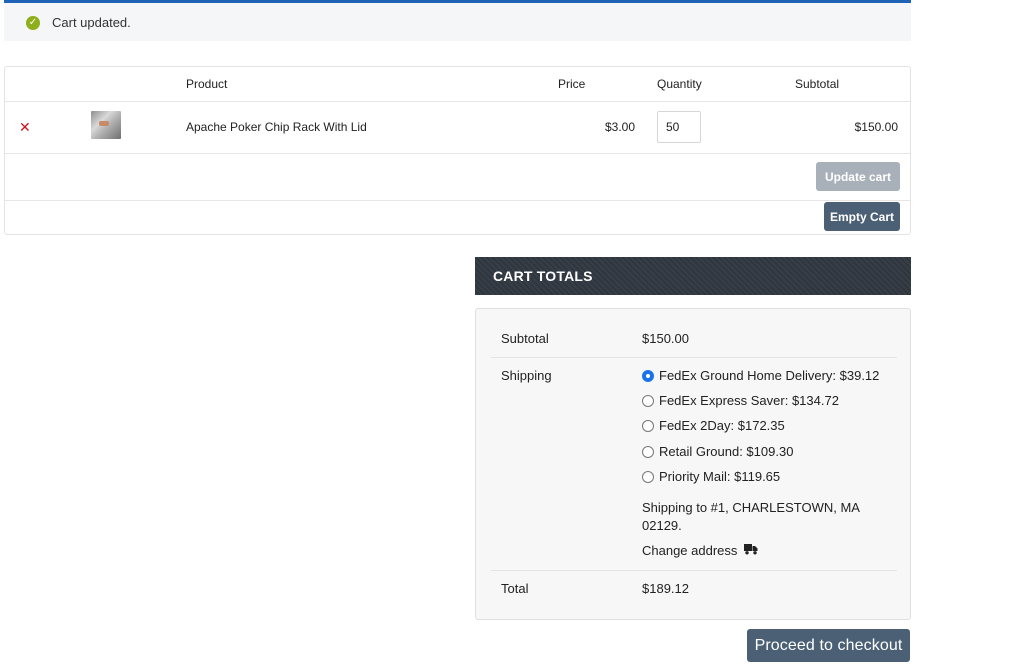  Describe the element at coordinates (694, 333) in the screenshot. I see `subtotal-row: Subtotal $150.00` at that location.